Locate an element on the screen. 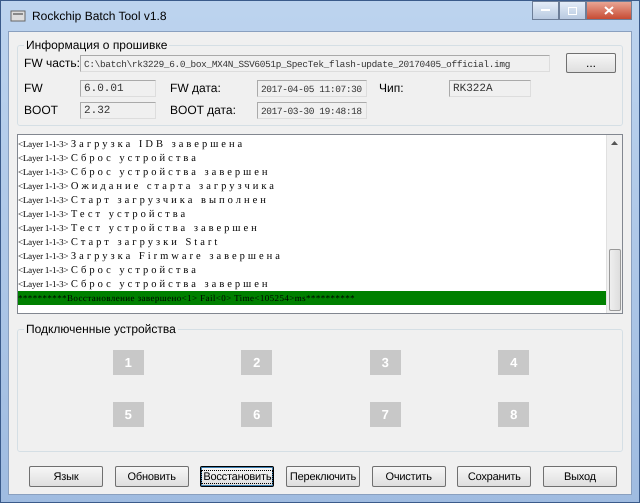  action-button: Сохранить is located at coordinates (494, 476).